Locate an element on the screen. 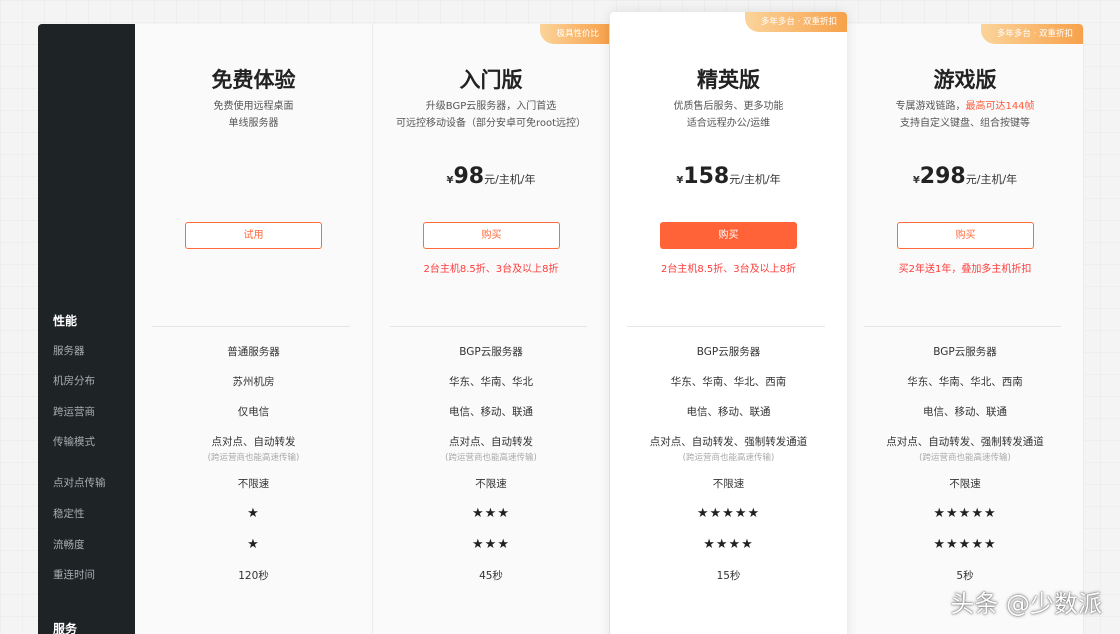  plan-title: 入门版 is located at coordinates (491, 80).